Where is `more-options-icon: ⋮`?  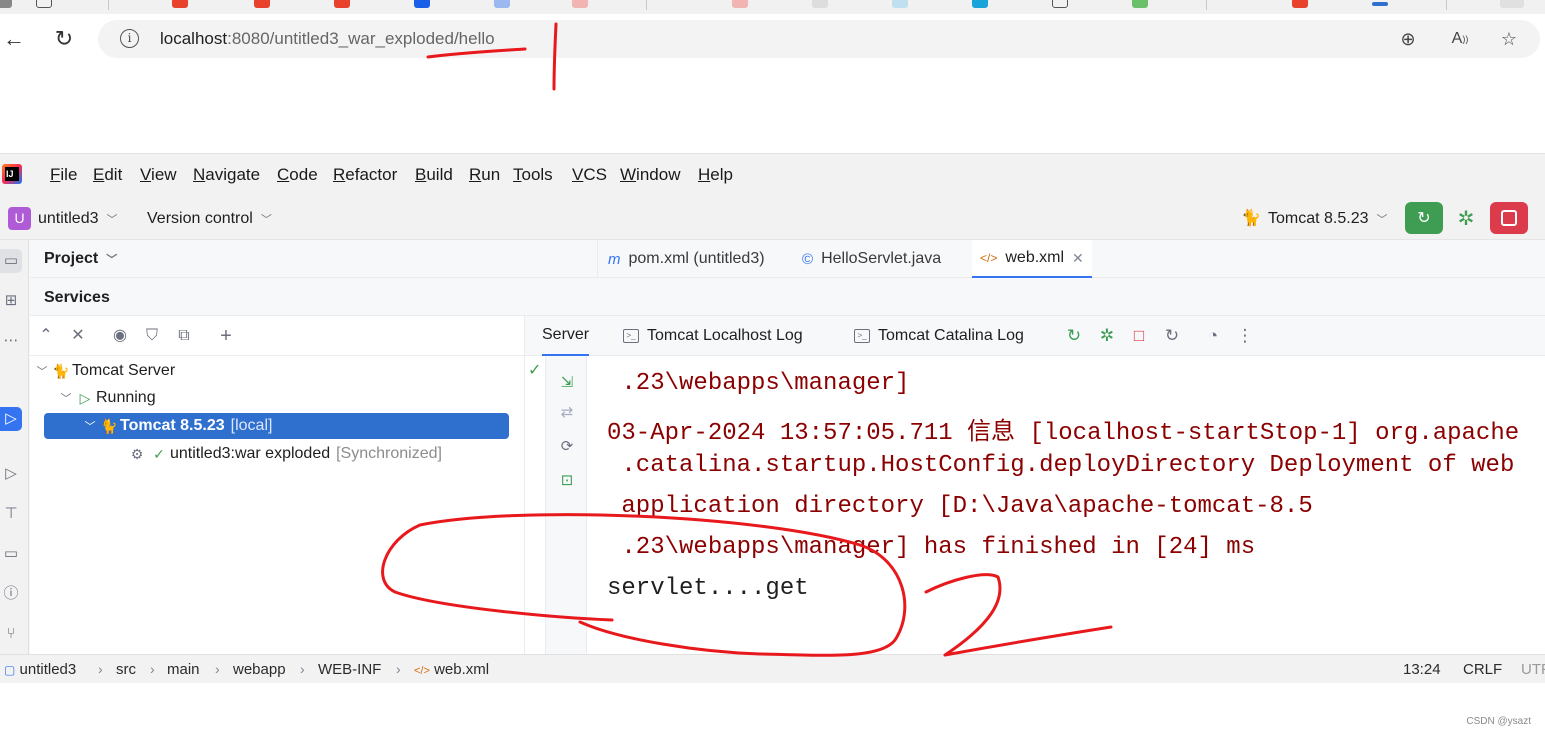
more-options-icon: ⋮ is located at coordinates (1245, 336).